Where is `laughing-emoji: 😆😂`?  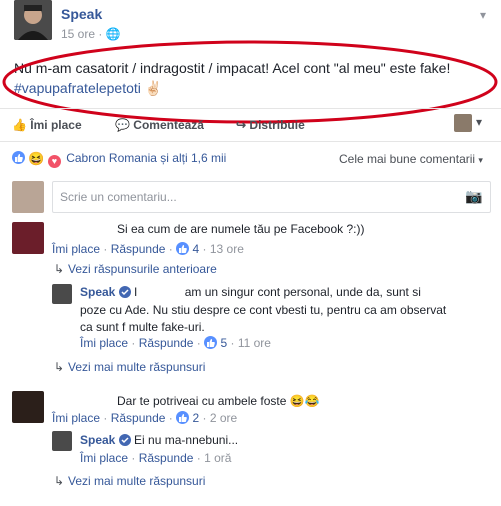 laughing-emoji: 😆😂 is located at coordinates (304, 401).